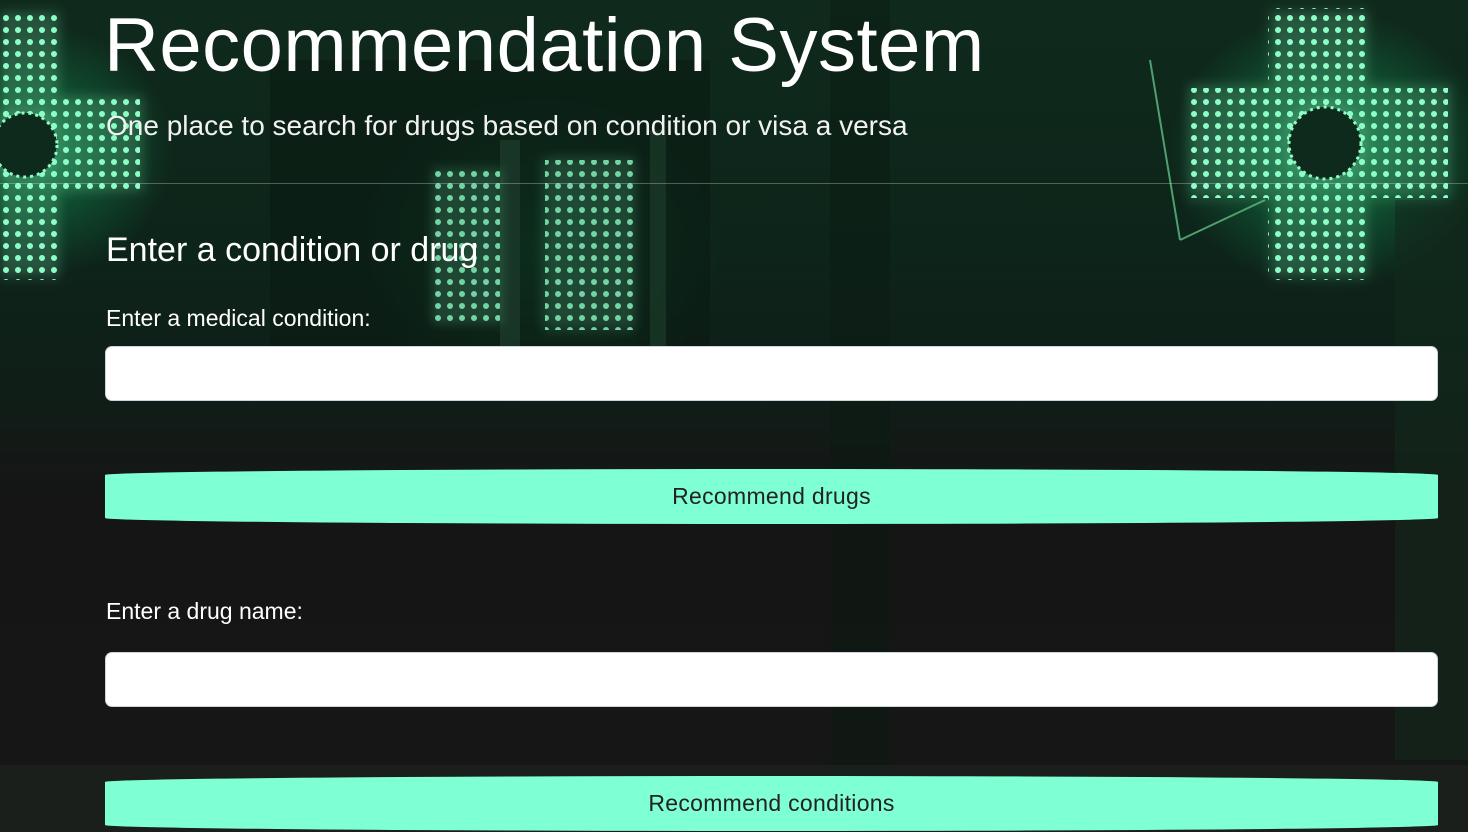  Describe the element at coordinates (292, 250) in the screenshot. I see `form-heading: Enter a condition or drug` at that location.